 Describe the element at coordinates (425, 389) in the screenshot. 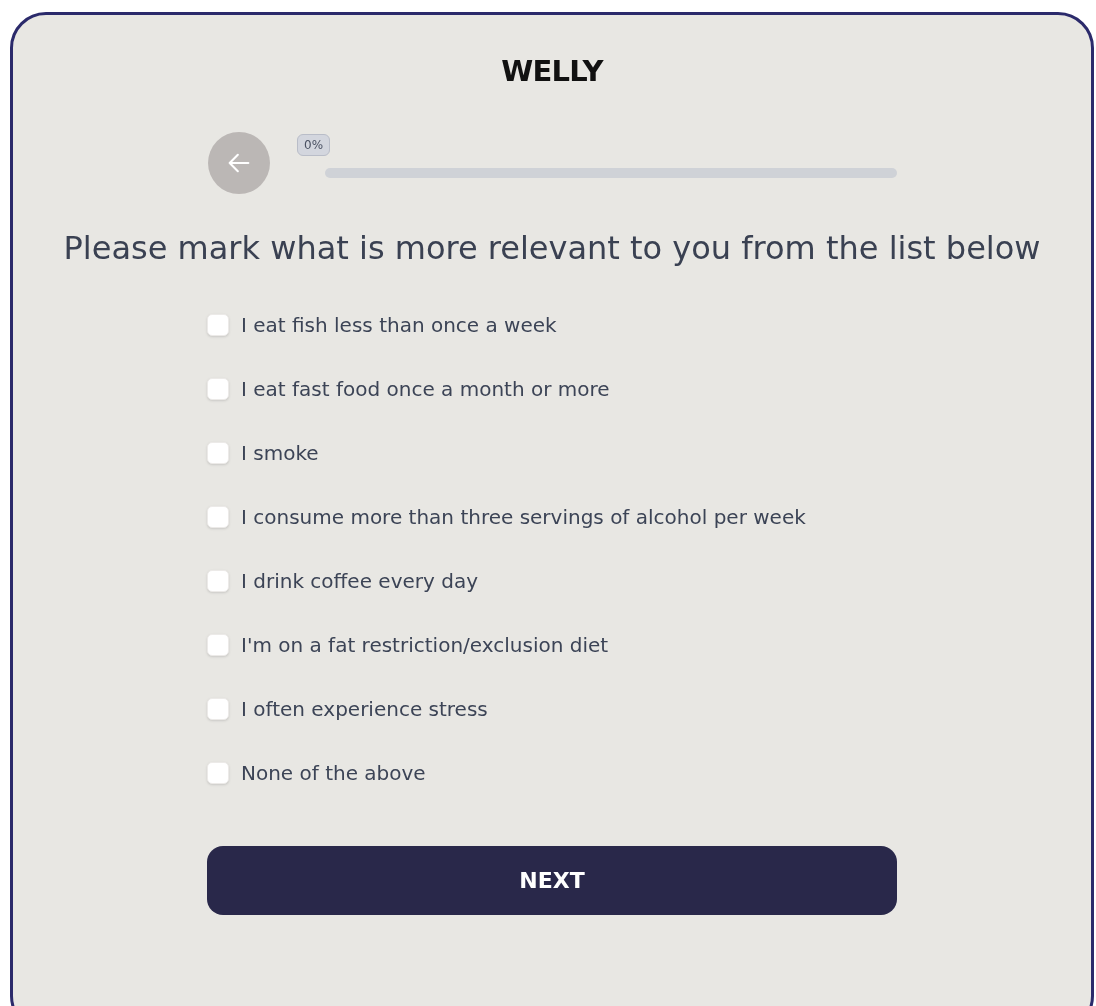

I see `option-label: I eat fast food once a month or more` at that location.